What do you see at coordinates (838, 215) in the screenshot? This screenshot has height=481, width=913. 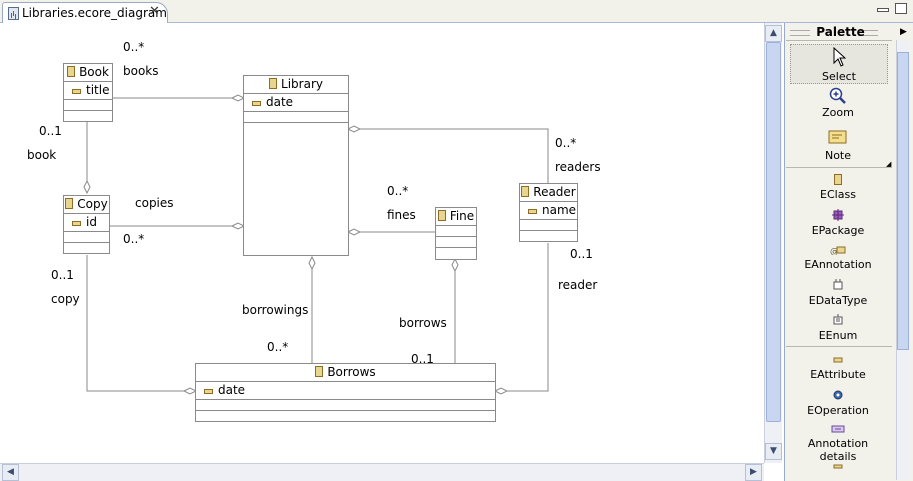 I see `epackage-icon` at bounding box center [838, 215].